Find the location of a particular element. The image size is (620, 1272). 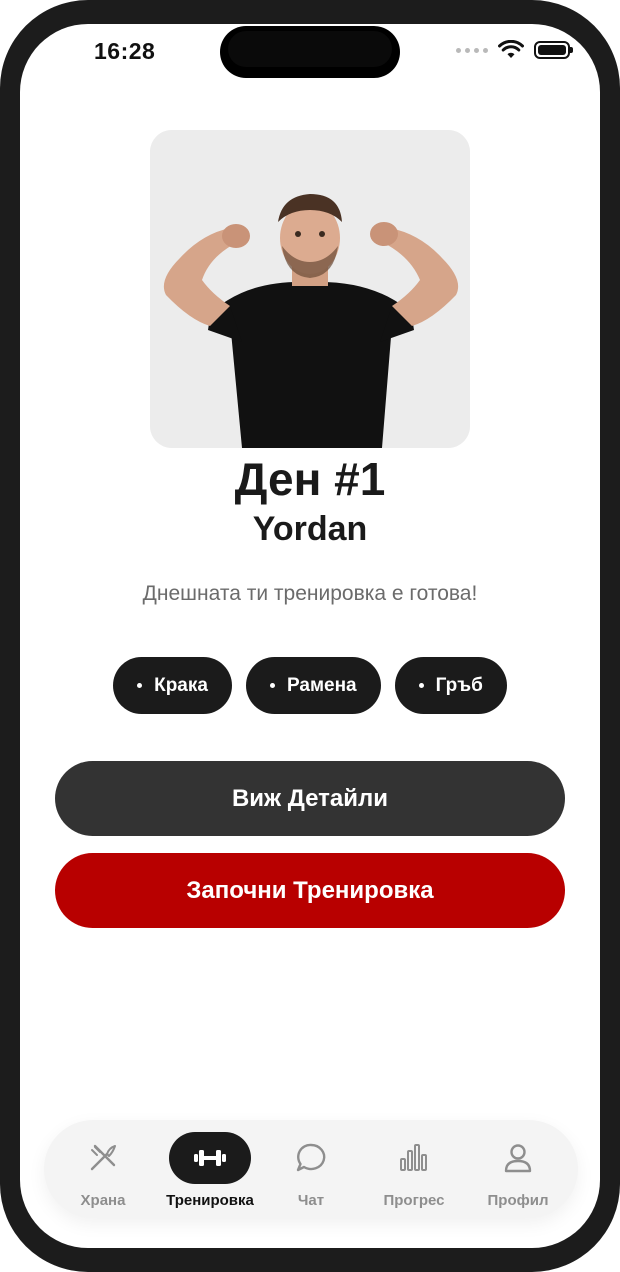

tab-label: Профил is located at coordinates (518, 1200).